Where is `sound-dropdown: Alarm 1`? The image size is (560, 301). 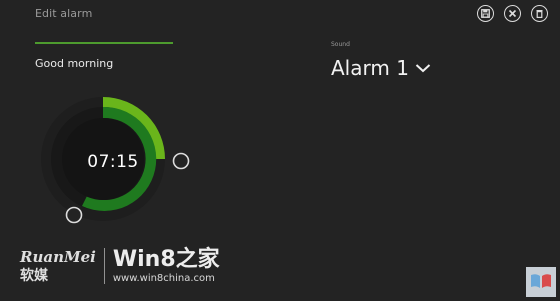
sound-dropdown: Alarm 1 is located at coordinates (381, 68).